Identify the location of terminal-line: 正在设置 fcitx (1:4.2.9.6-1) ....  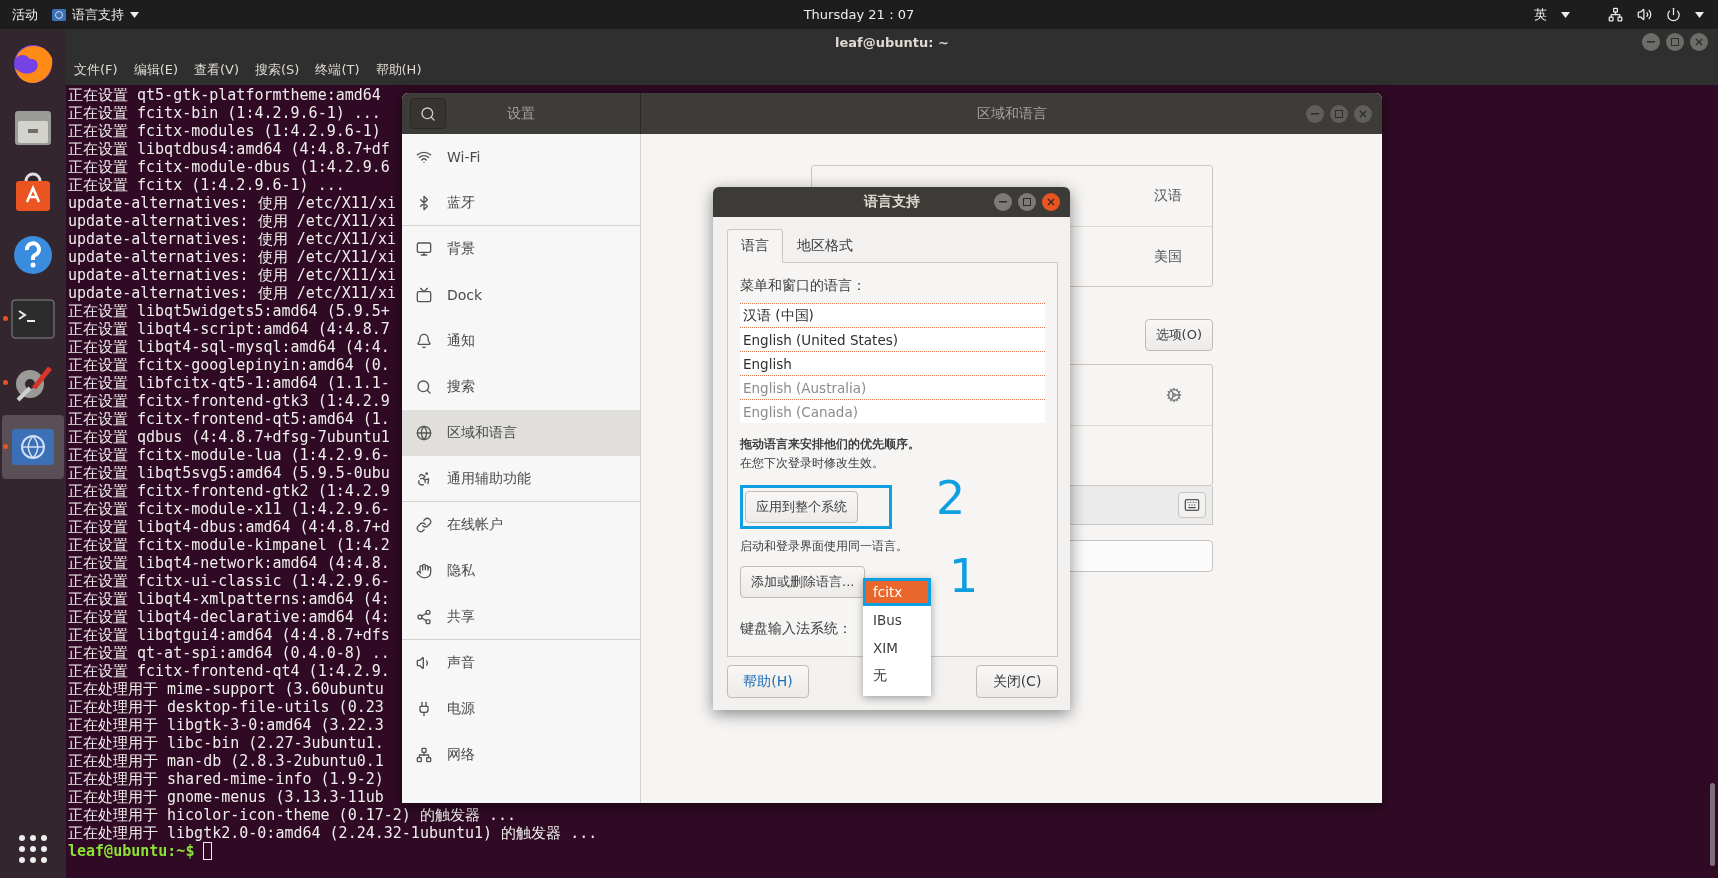
(206, 185).